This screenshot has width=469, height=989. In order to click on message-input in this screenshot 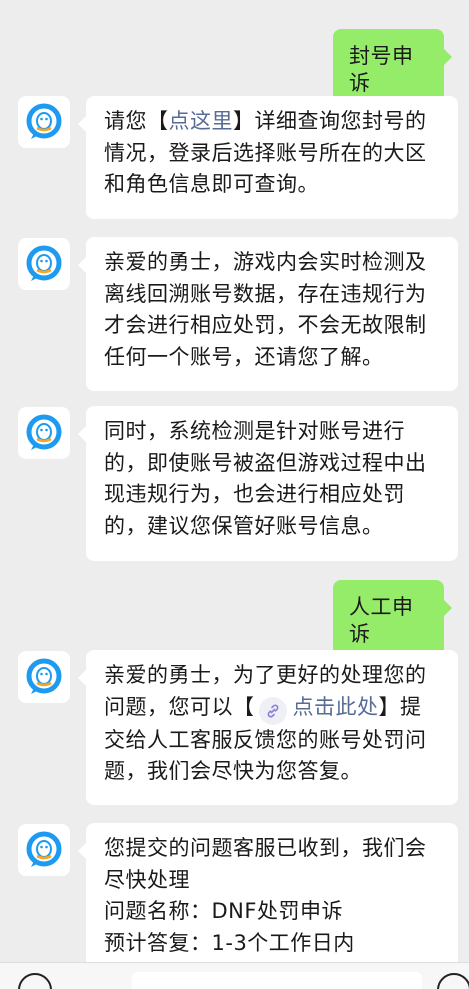, I will do `click(277, 980)`.